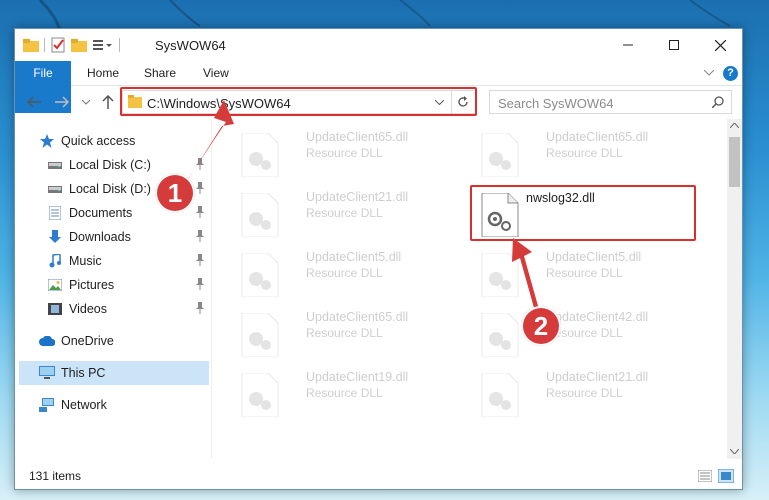  Describe the element at coordinates (556, 103) in the screenshot. I see `search-placeholder: Search SysWOW64` at that location.